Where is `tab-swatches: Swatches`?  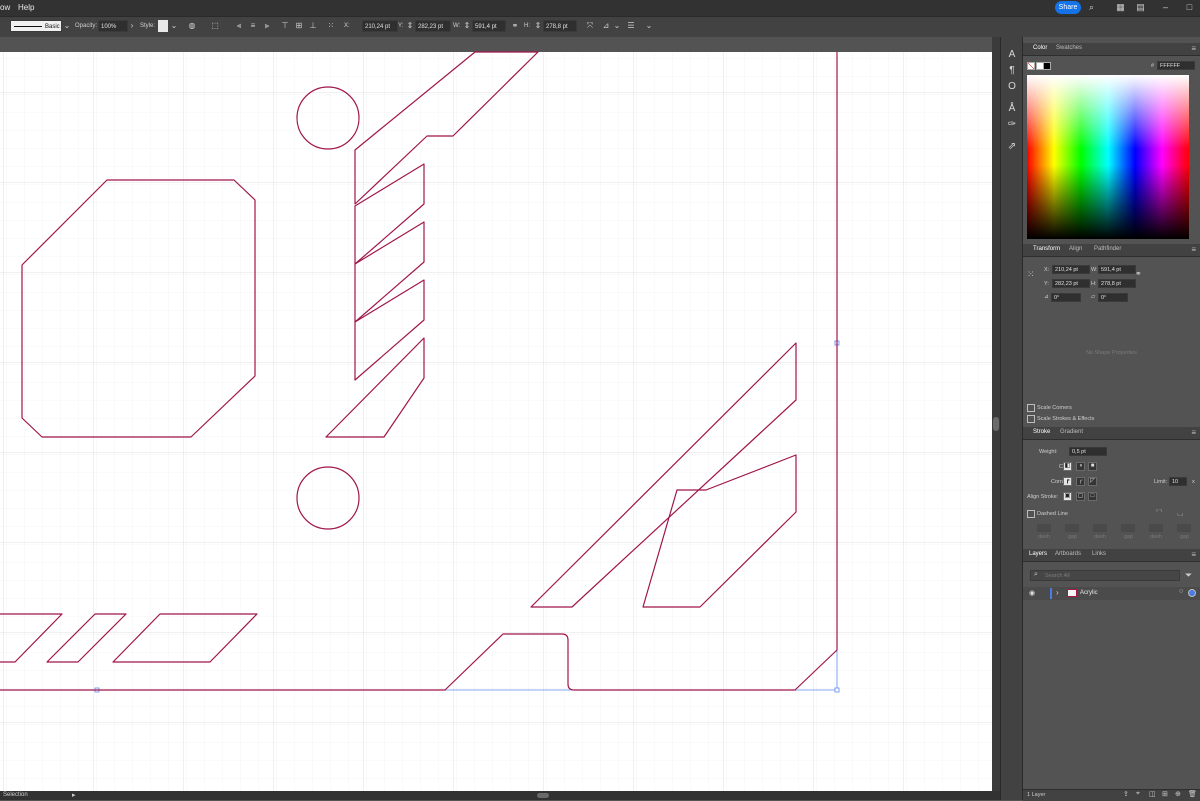 tab-swatches: Swatches is located at coordinates (1069, 48).